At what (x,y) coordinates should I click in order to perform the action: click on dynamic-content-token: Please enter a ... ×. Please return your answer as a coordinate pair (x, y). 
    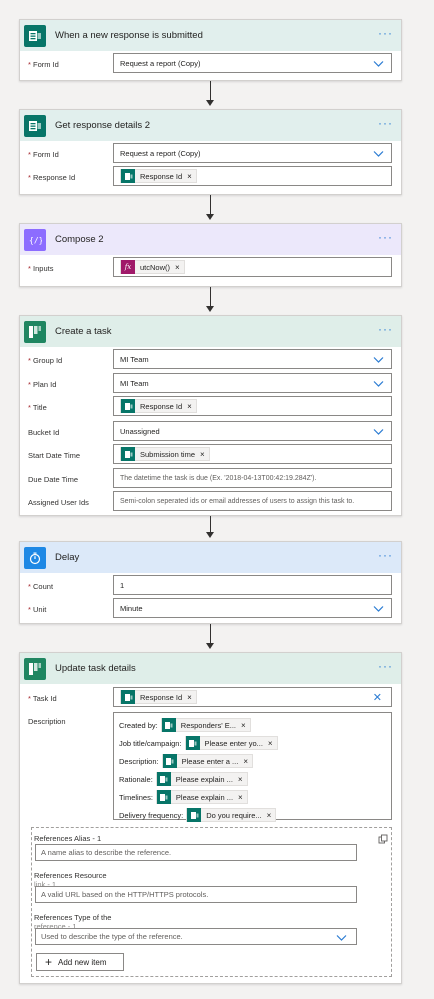
    Looking at the image, I should click on (207, 761).